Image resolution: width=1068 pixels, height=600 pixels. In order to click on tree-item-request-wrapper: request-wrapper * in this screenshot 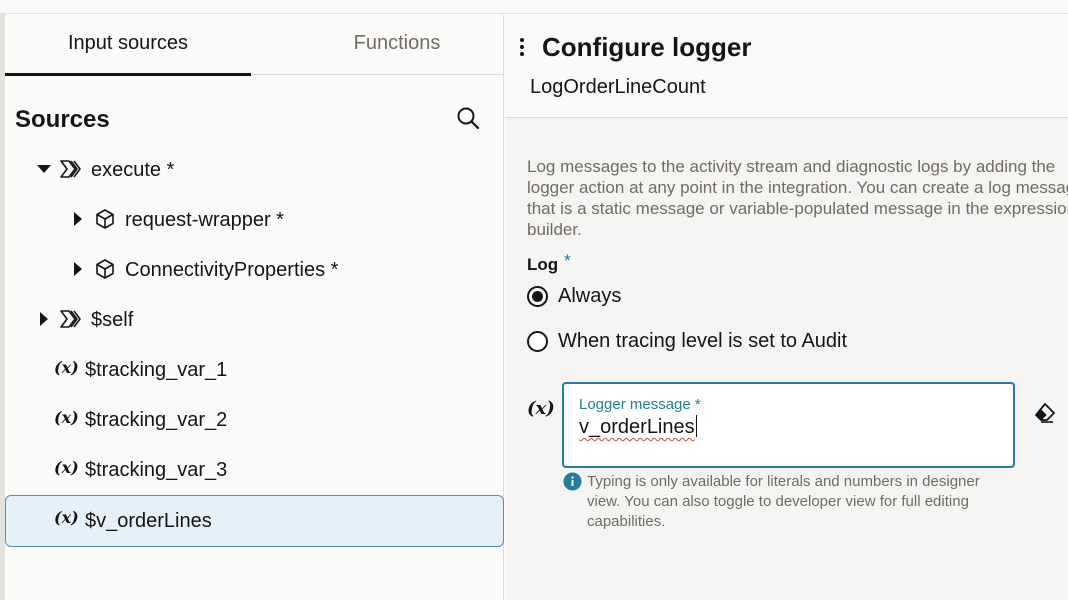, I will do `click(254, 221)`.